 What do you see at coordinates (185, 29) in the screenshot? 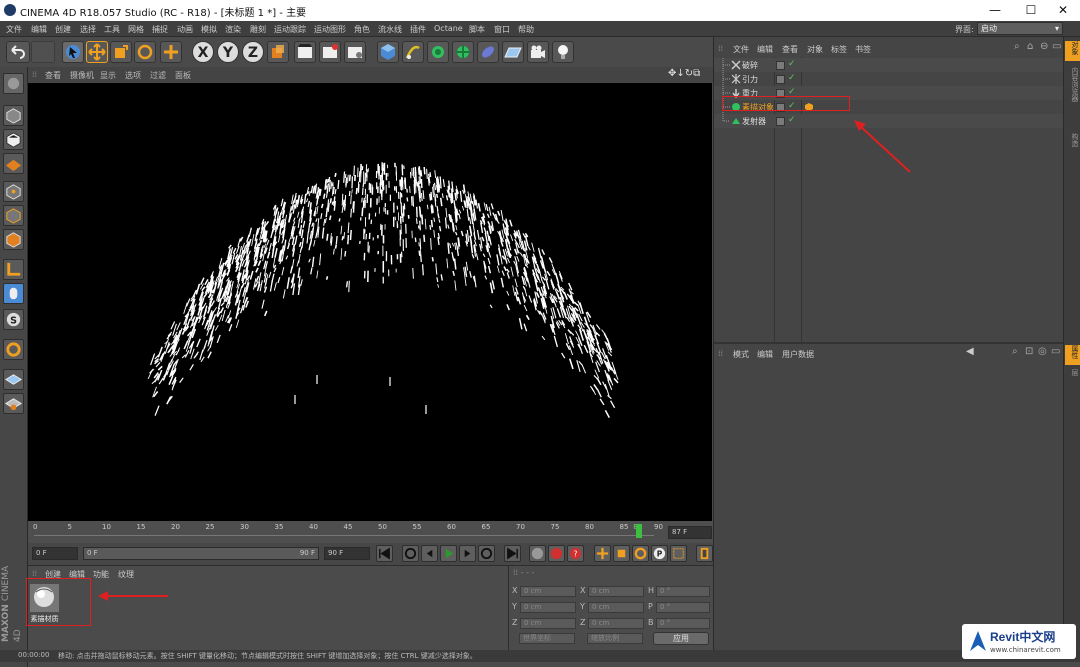
I see `menu-animate: 动画` at bounding box center [185, 29].